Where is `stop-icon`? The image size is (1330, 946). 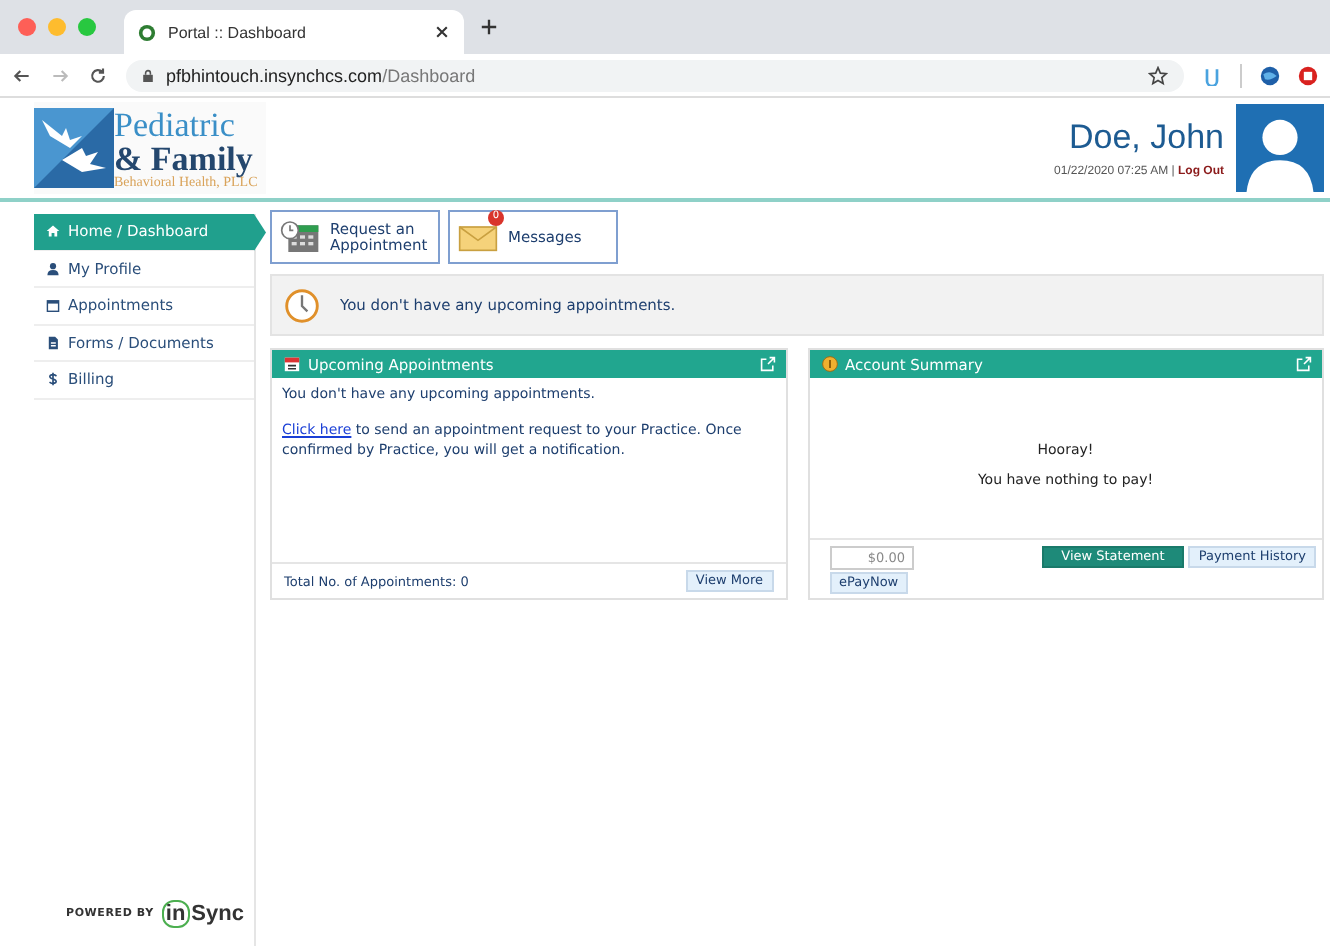 stop-icon is located at coordinates (1308, 75).